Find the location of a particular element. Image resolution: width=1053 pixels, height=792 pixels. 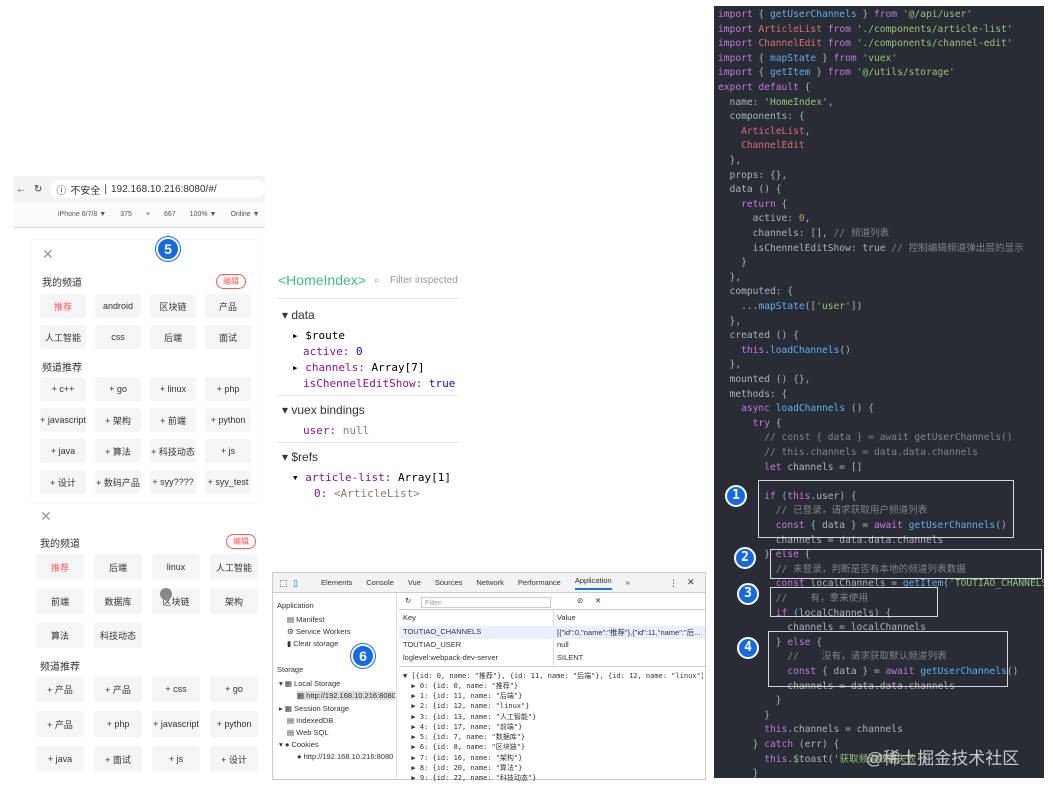

websql-item: ▤ Web SQL is located at coordinates (308, 732).